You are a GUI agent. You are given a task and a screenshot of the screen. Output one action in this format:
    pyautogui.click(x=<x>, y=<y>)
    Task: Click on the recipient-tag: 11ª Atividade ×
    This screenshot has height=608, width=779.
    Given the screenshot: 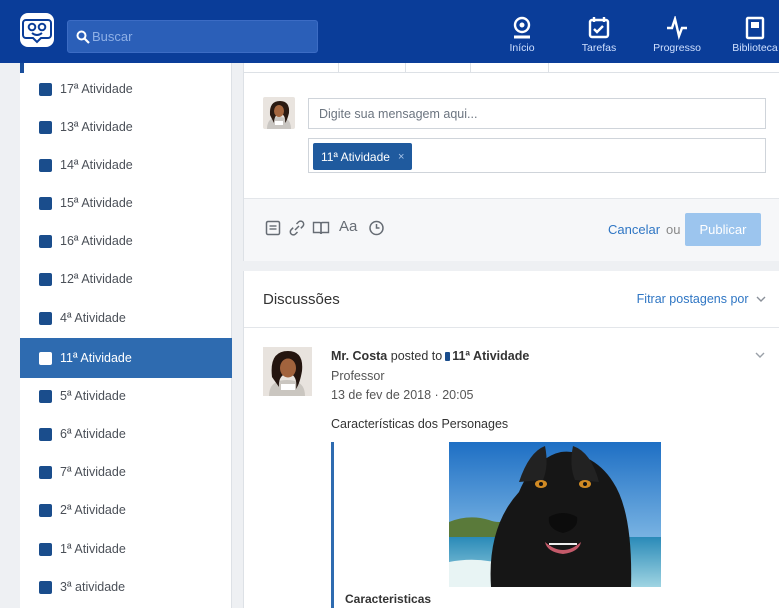 What is the action you would take?
    pyautogui.click(x=363, y=156)
    